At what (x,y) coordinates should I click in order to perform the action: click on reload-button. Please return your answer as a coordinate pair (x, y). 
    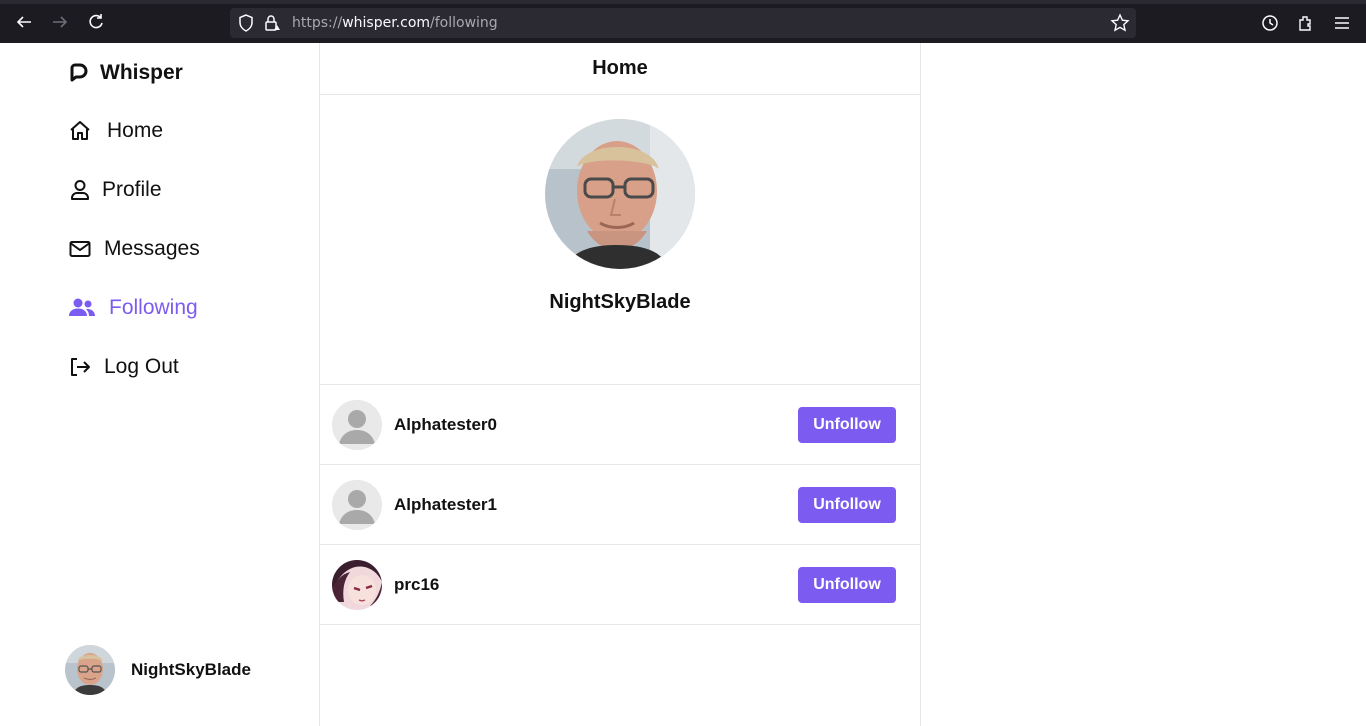
    Looking at the image, I should click on (96, 22).